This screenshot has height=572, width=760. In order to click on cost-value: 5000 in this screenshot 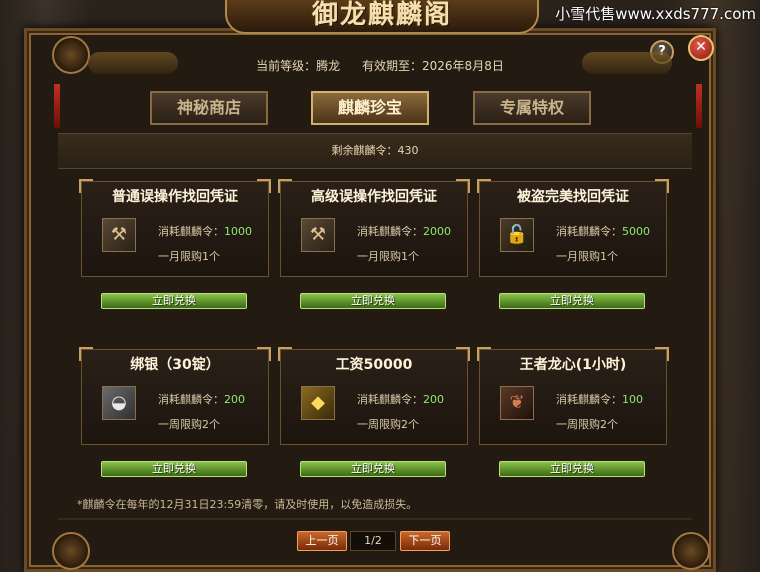, I will do `click(636, 231)`.